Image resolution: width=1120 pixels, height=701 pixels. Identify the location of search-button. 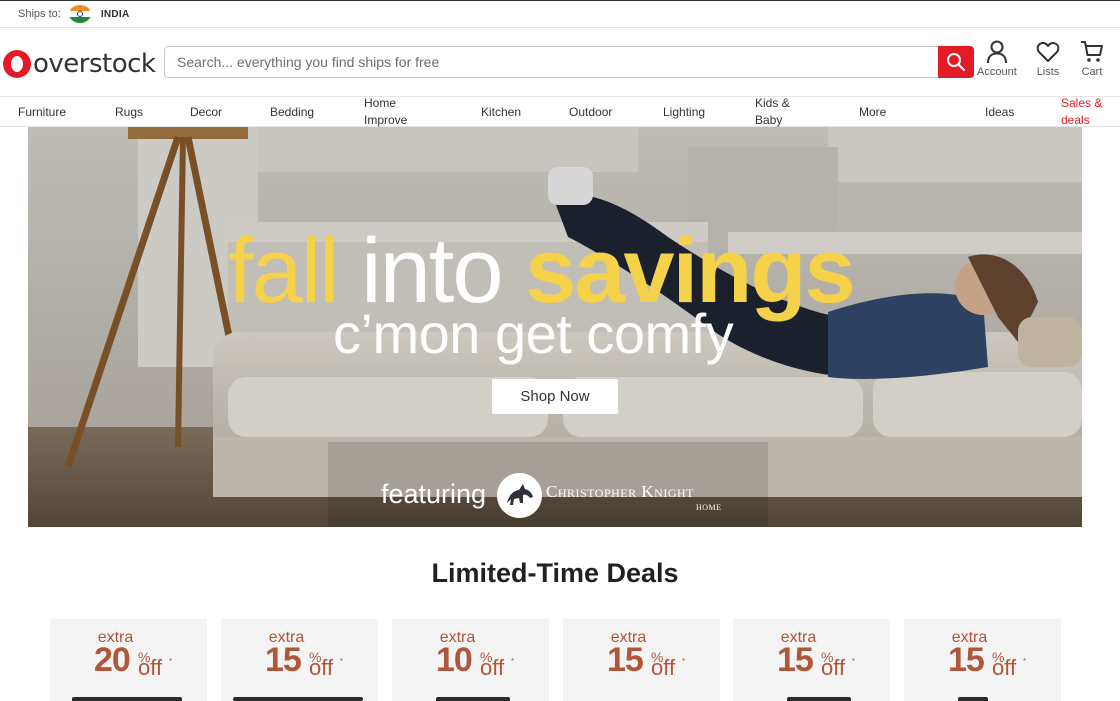
(956, 62).